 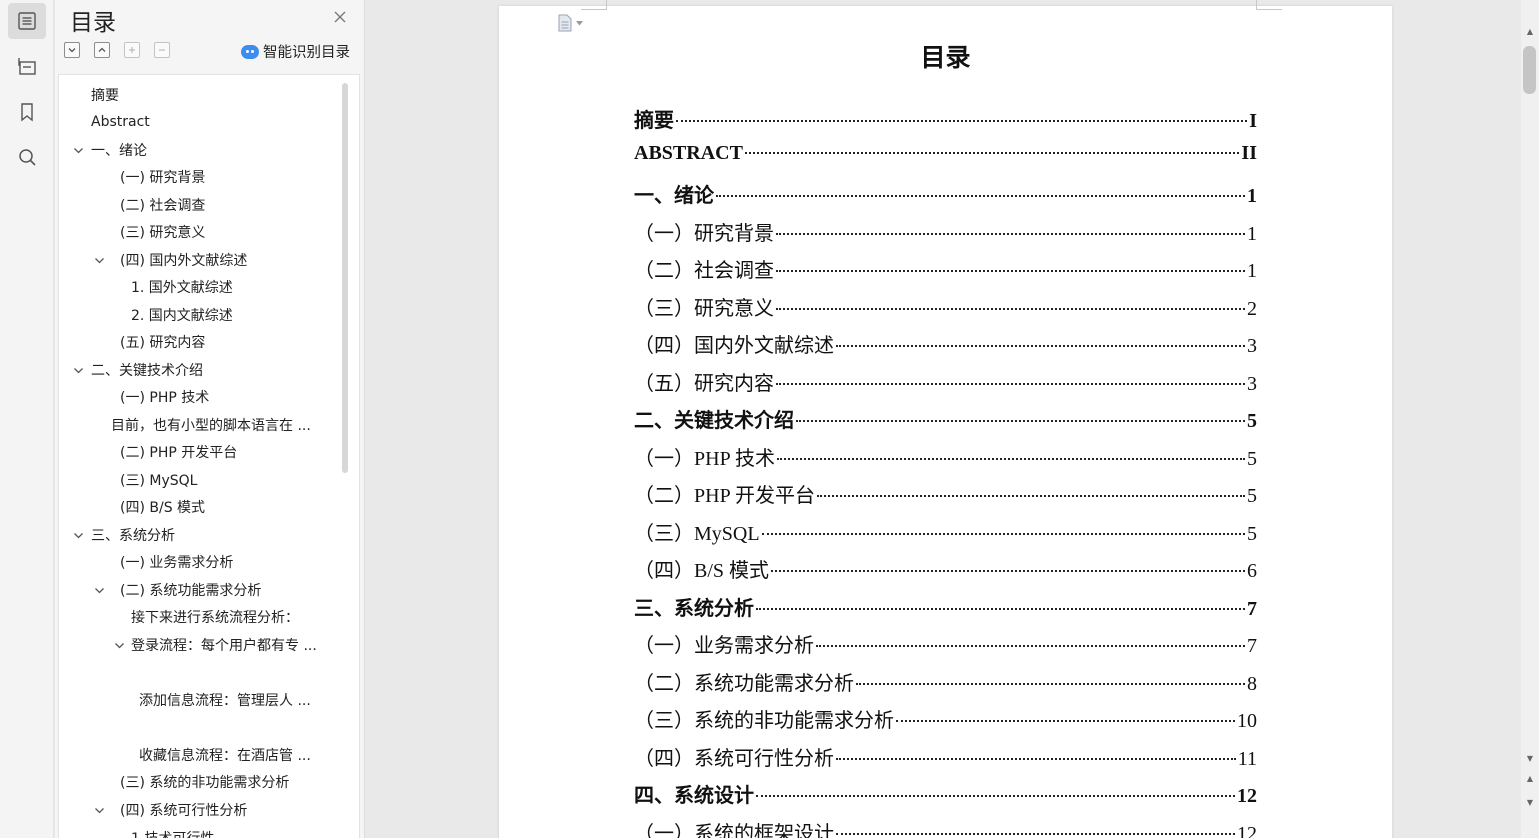 What do you see at coordinates (196, 590) in the screenshot?
I see `toc-item: (二) 系统功能需求分析` at bounding box center [196, 590].